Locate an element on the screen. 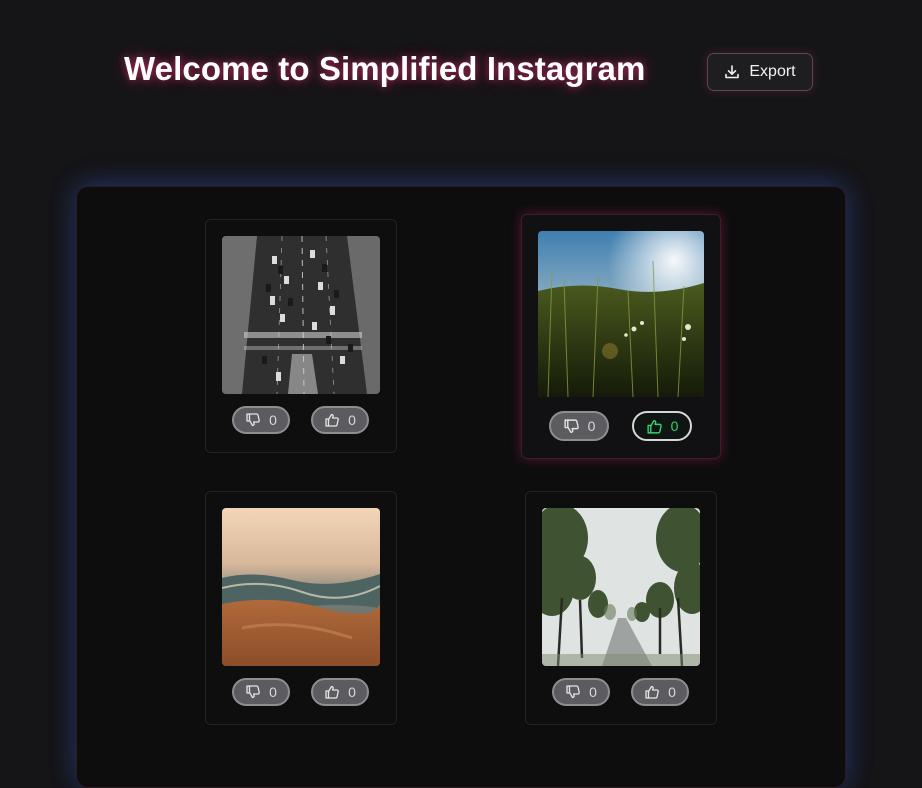 The image size is (922, 788). download-icon is located at coordinates (732, 72).